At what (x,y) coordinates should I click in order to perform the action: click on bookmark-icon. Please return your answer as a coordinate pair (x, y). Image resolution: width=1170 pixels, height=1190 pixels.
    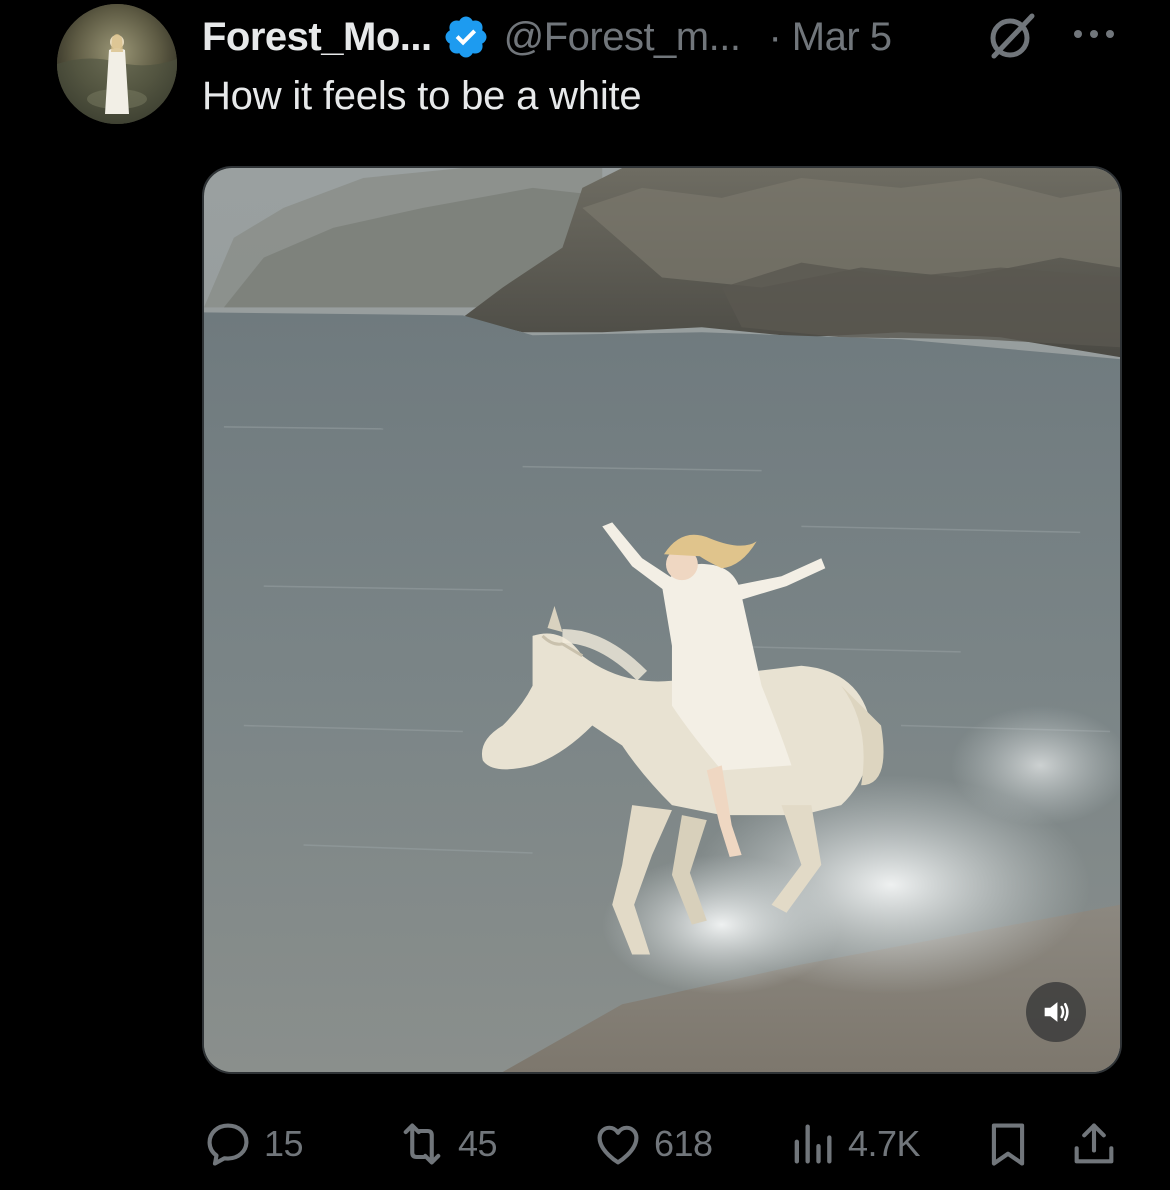
    Looking at the image, I should click on (1008, 1144).